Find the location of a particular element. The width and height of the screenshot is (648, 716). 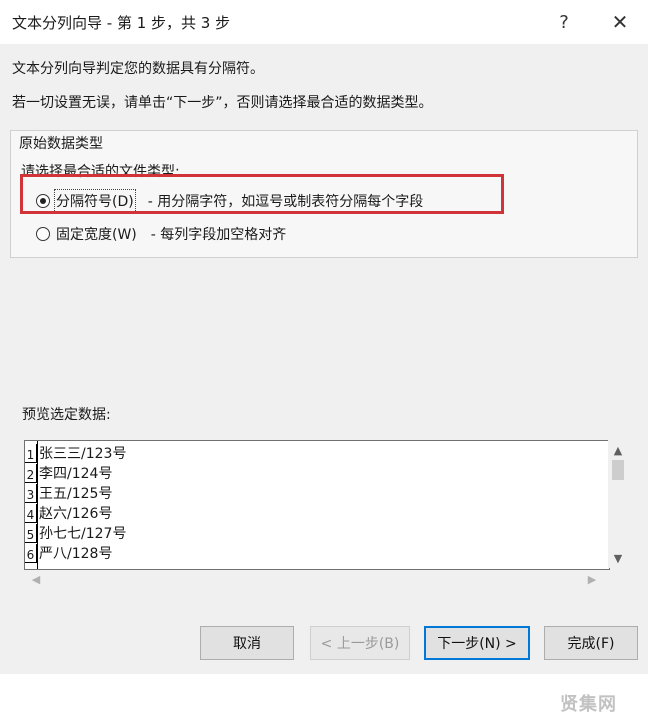

radio-fixed-width-indicator is located at coordinates (43, 234).